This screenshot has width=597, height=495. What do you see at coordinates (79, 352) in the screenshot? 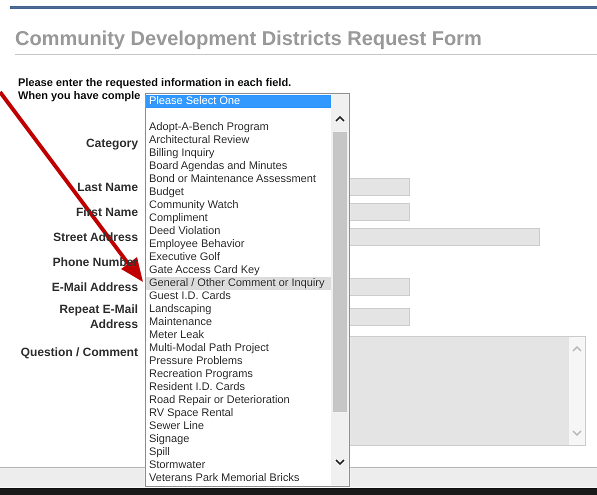
I see `field-label: Question / Comment` at bounding box center [79, 352].